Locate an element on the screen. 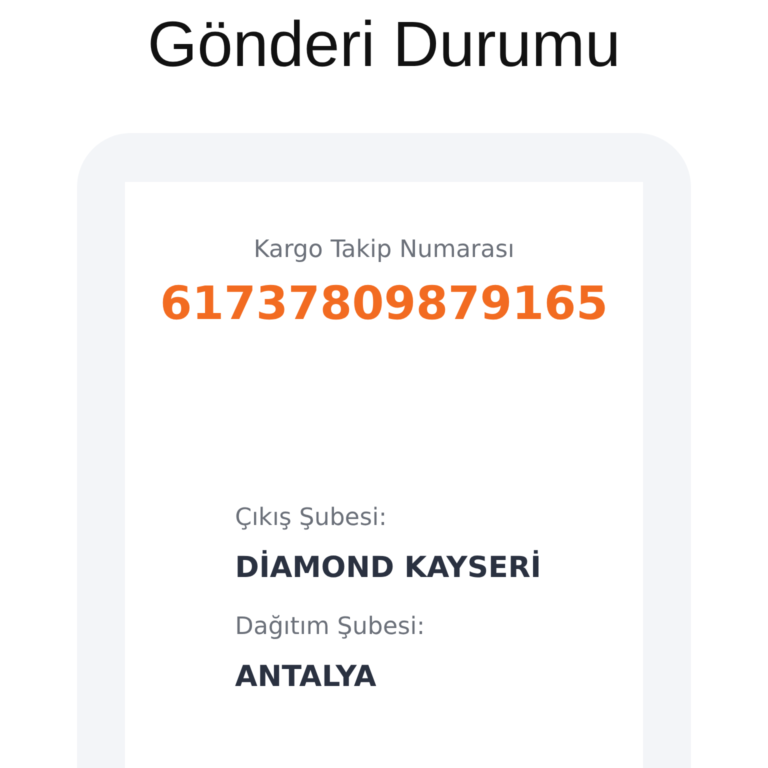  field-value: DİAMOND KAYSERİ is located at coordinates (388, 567).